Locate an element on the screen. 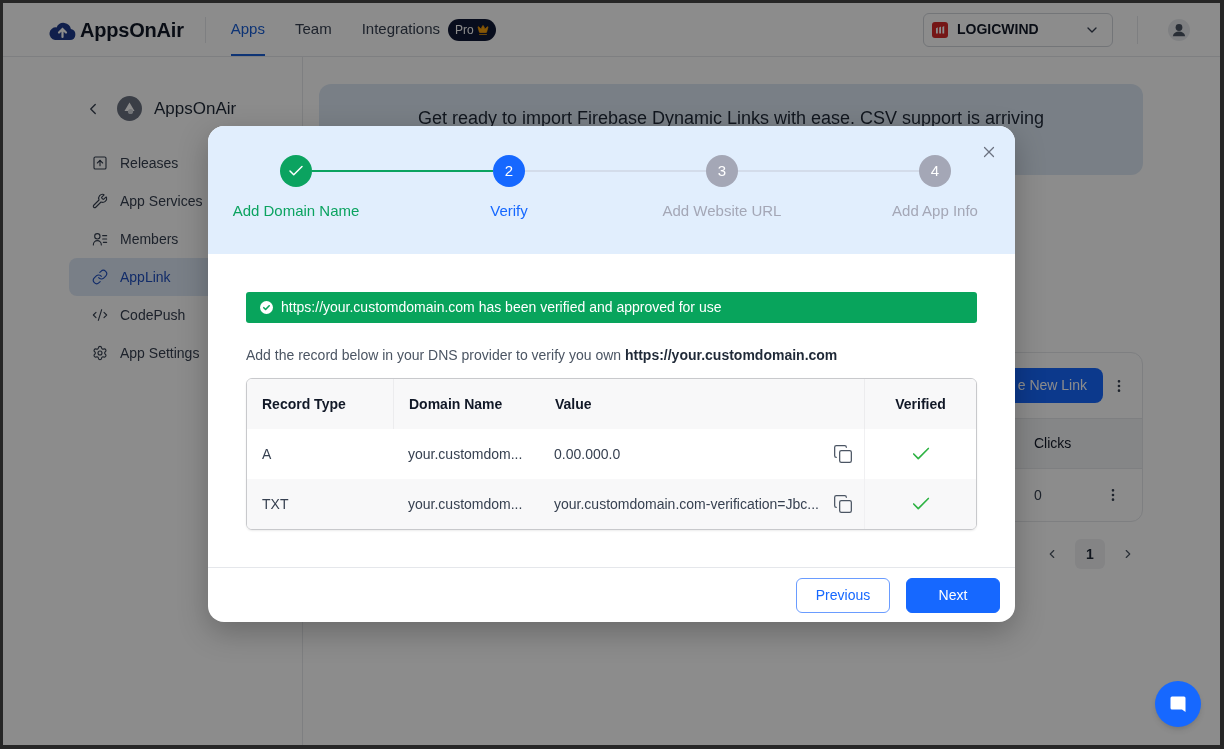 This screenshot has height=749, width=1224. value-text: 0.00.000.0 is located at coordinates (587, 454).